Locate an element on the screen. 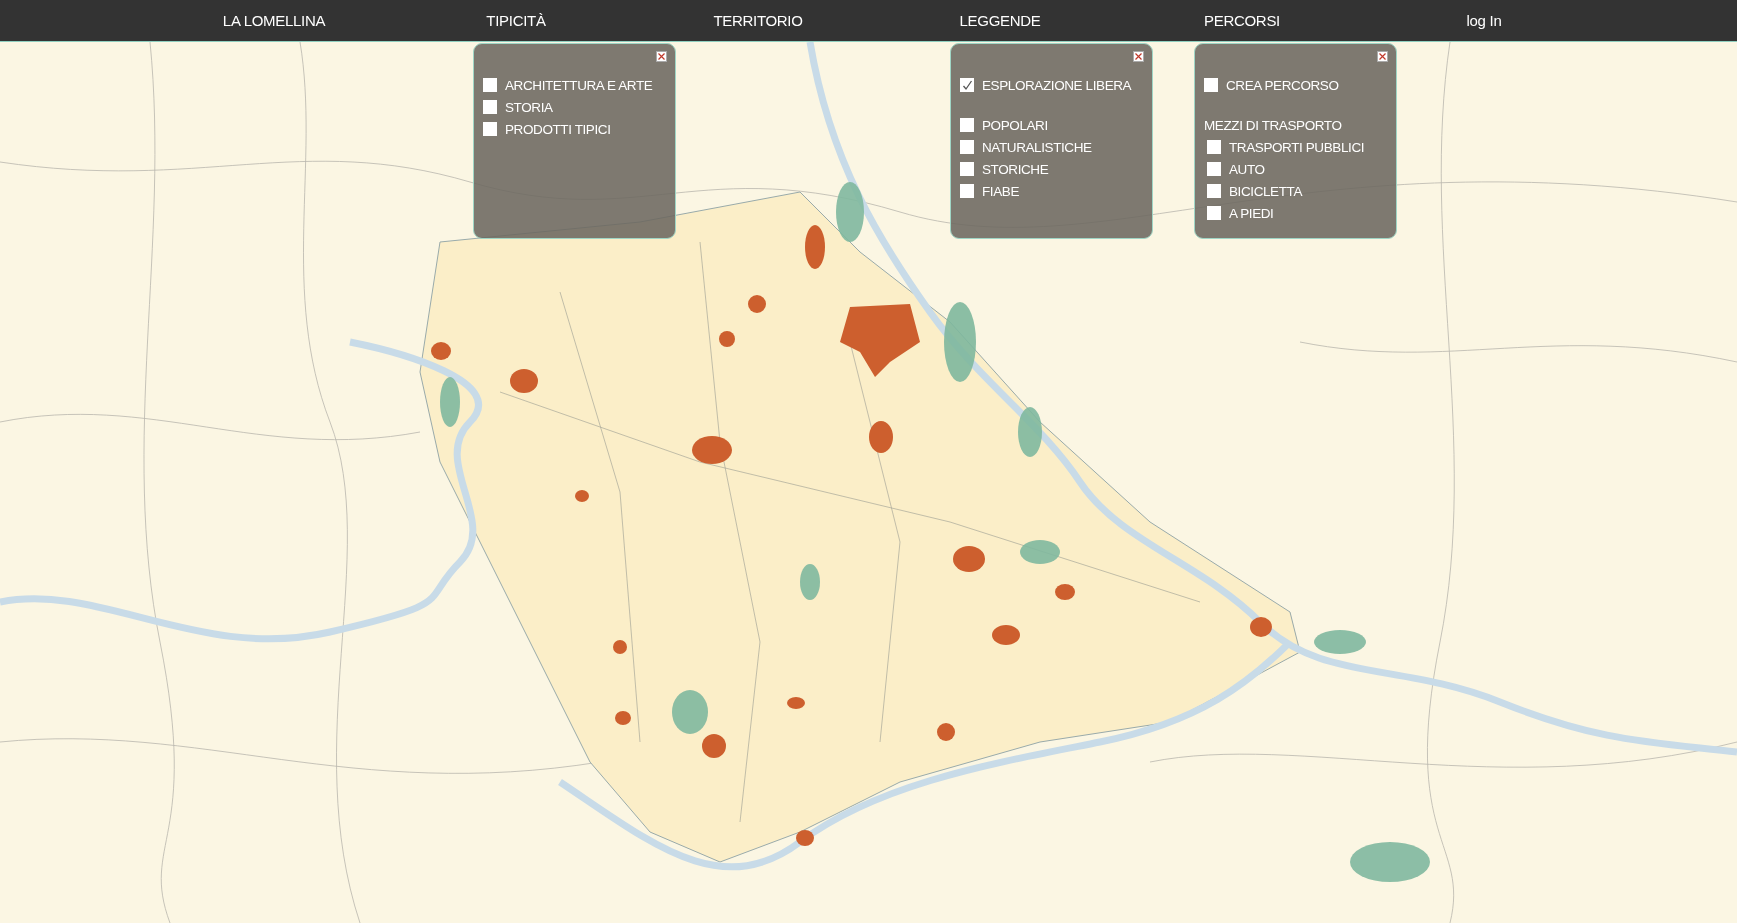 The image size is (1737, 923). nav-link: TERRITORIO is located at coordinates (758, 20).